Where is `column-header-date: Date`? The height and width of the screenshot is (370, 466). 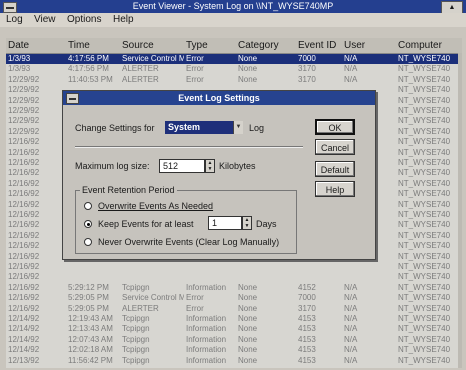 column-header-date: Date is located at coordinates (18, 45).